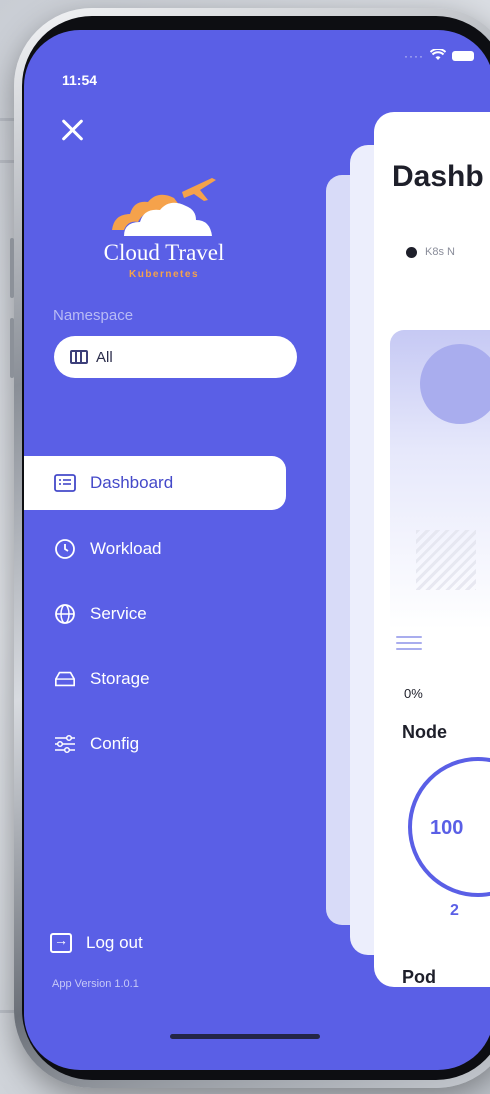 This screenshot has height=1094, width=490. I want to click on columns-icon, so click(79, 357).